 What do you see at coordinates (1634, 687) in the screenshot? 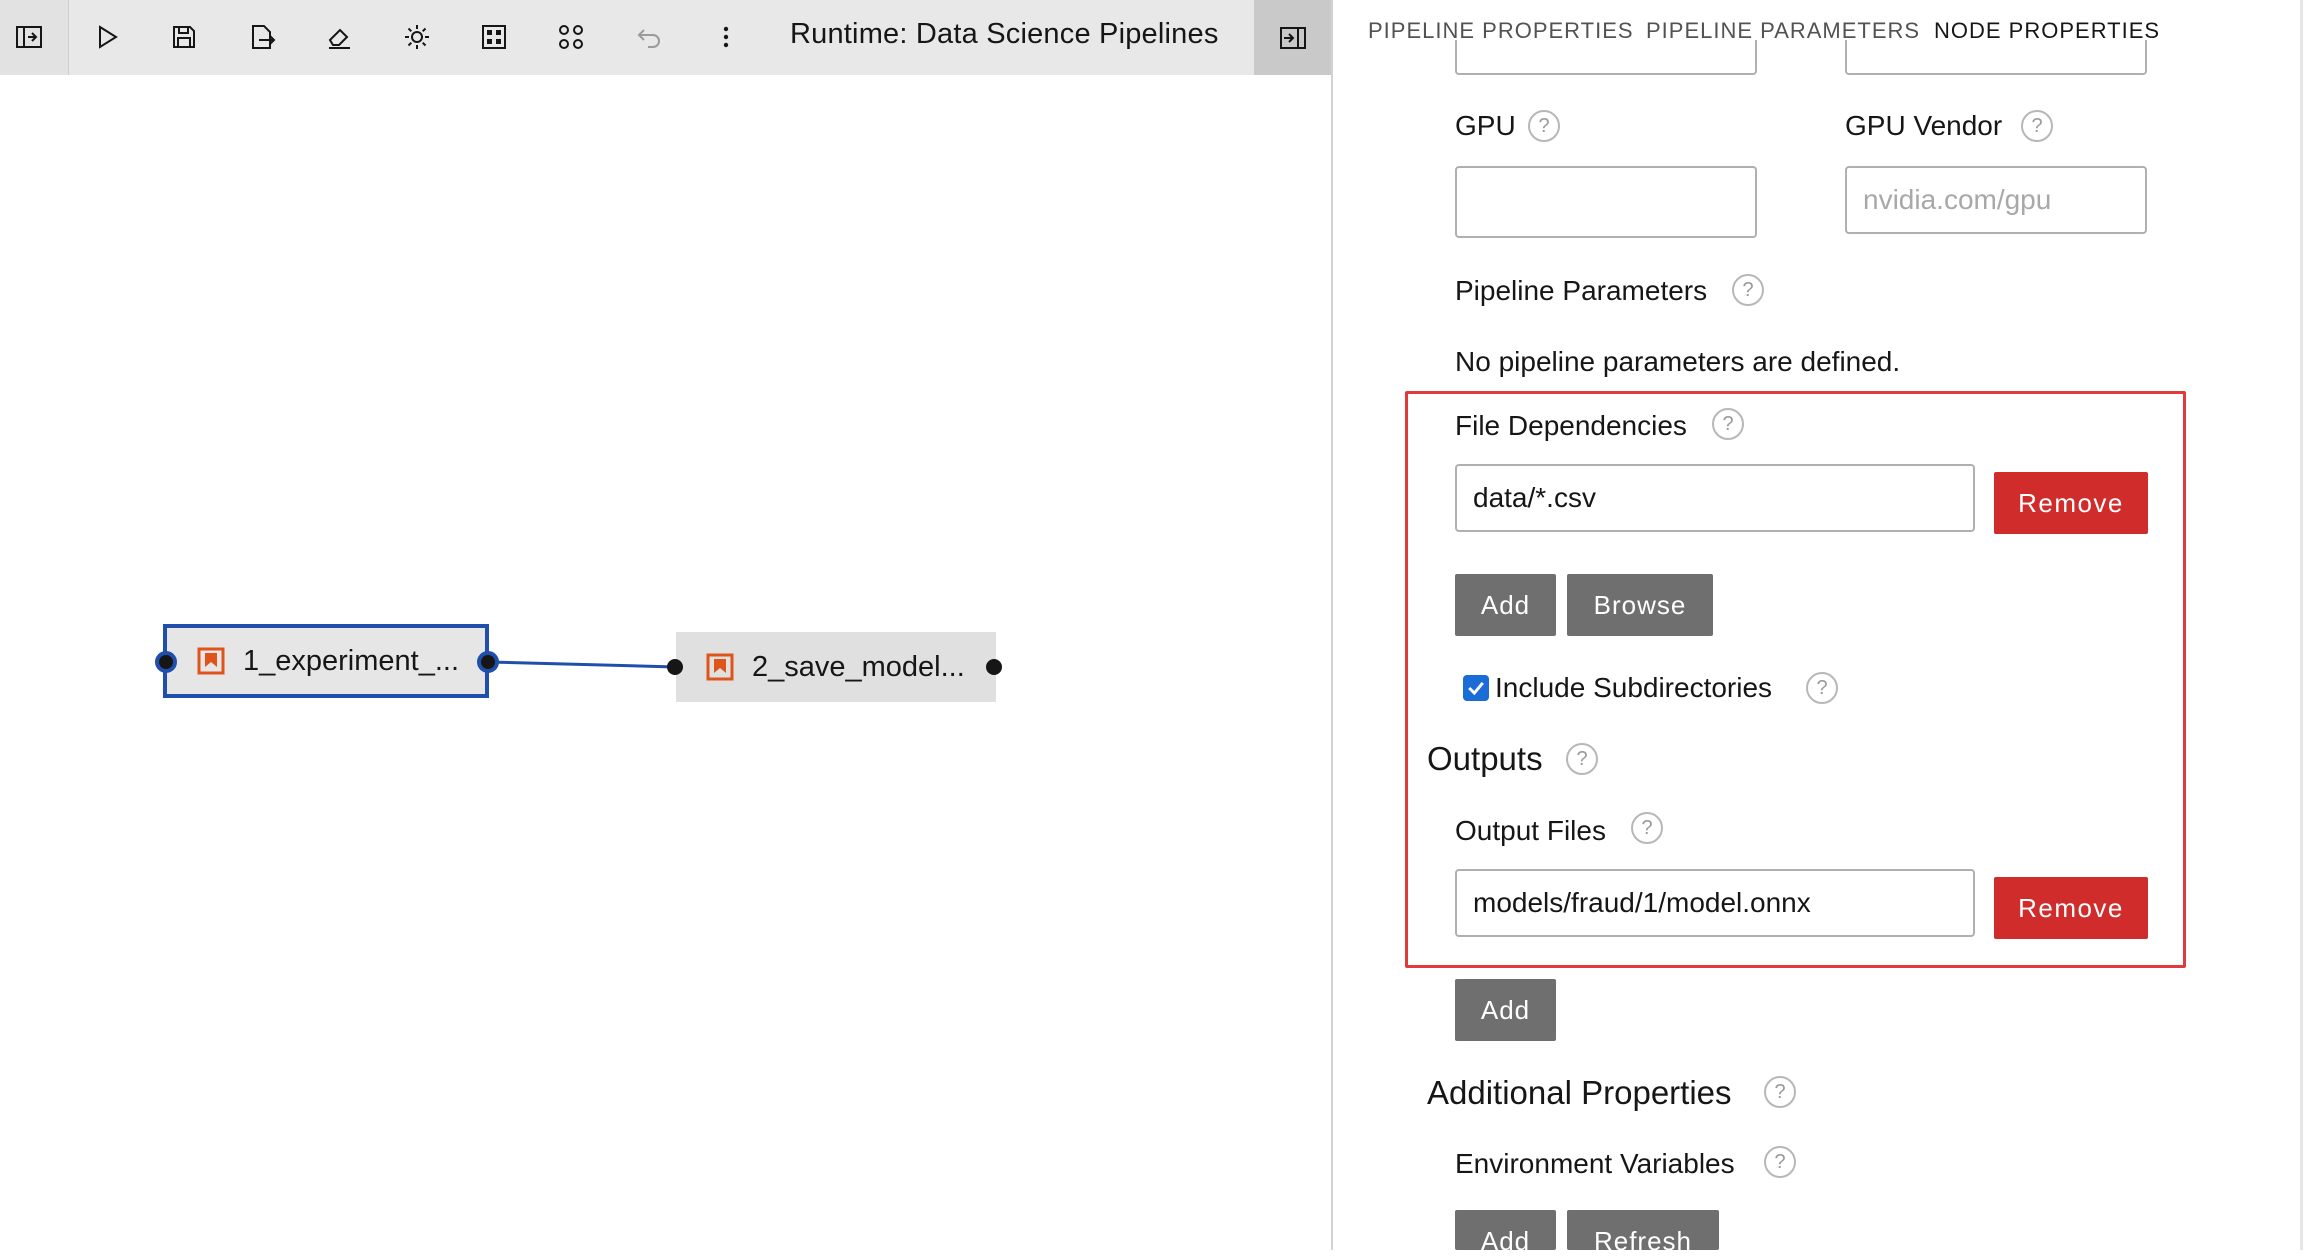
I see `include-subdirectories-label: Include Subdirectories` at bounding box center [1634, 687].